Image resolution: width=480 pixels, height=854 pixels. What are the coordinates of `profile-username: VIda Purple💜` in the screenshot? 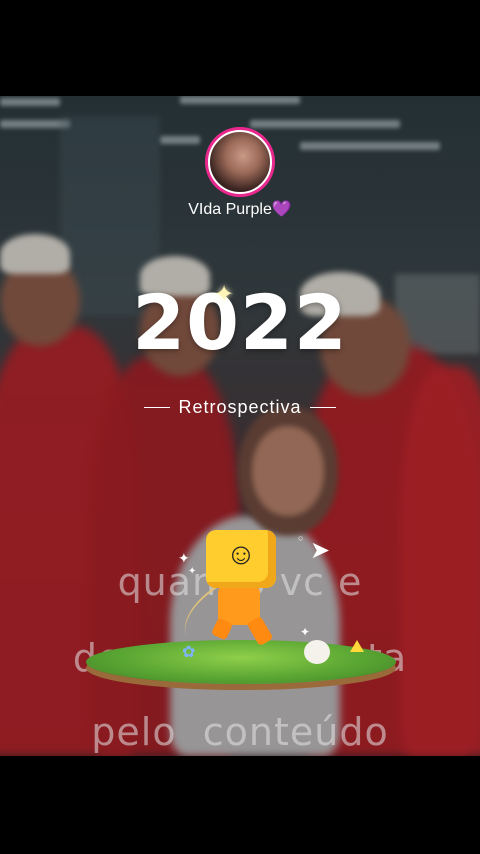 It's located at (240, 209).